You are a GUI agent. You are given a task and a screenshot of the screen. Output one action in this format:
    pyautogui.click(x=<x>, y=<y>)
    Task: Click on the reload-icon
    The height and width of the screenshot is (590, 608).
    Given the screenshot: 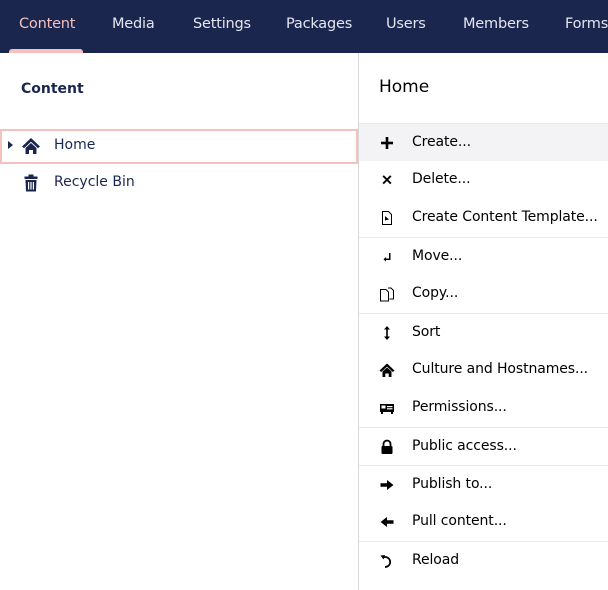 What is the action you would take?
    pyautogui.click(x=387, y=561)
    